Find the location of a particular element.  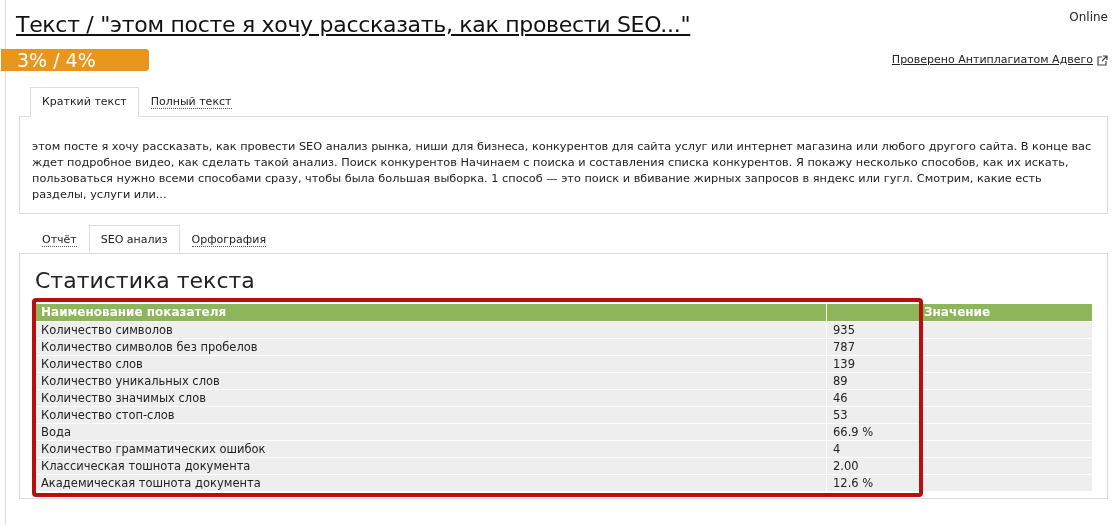

tab: Орфография is located at coordinates (228, 239).